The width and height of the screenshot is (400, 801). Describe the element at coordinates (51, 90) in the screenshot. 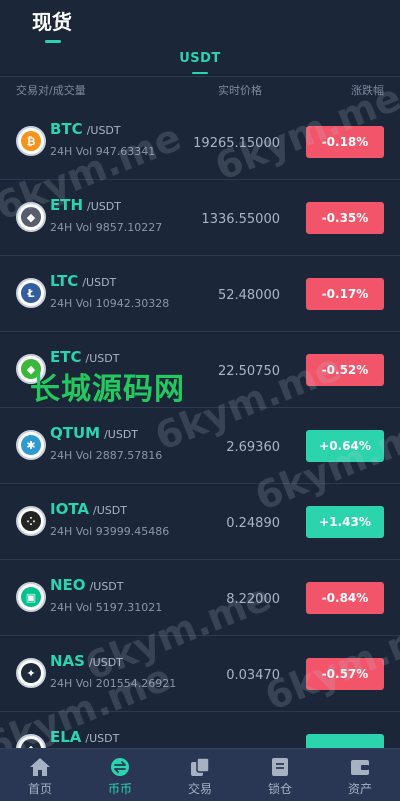

I see `column-pair-label: 交易对/成交量` at that location.